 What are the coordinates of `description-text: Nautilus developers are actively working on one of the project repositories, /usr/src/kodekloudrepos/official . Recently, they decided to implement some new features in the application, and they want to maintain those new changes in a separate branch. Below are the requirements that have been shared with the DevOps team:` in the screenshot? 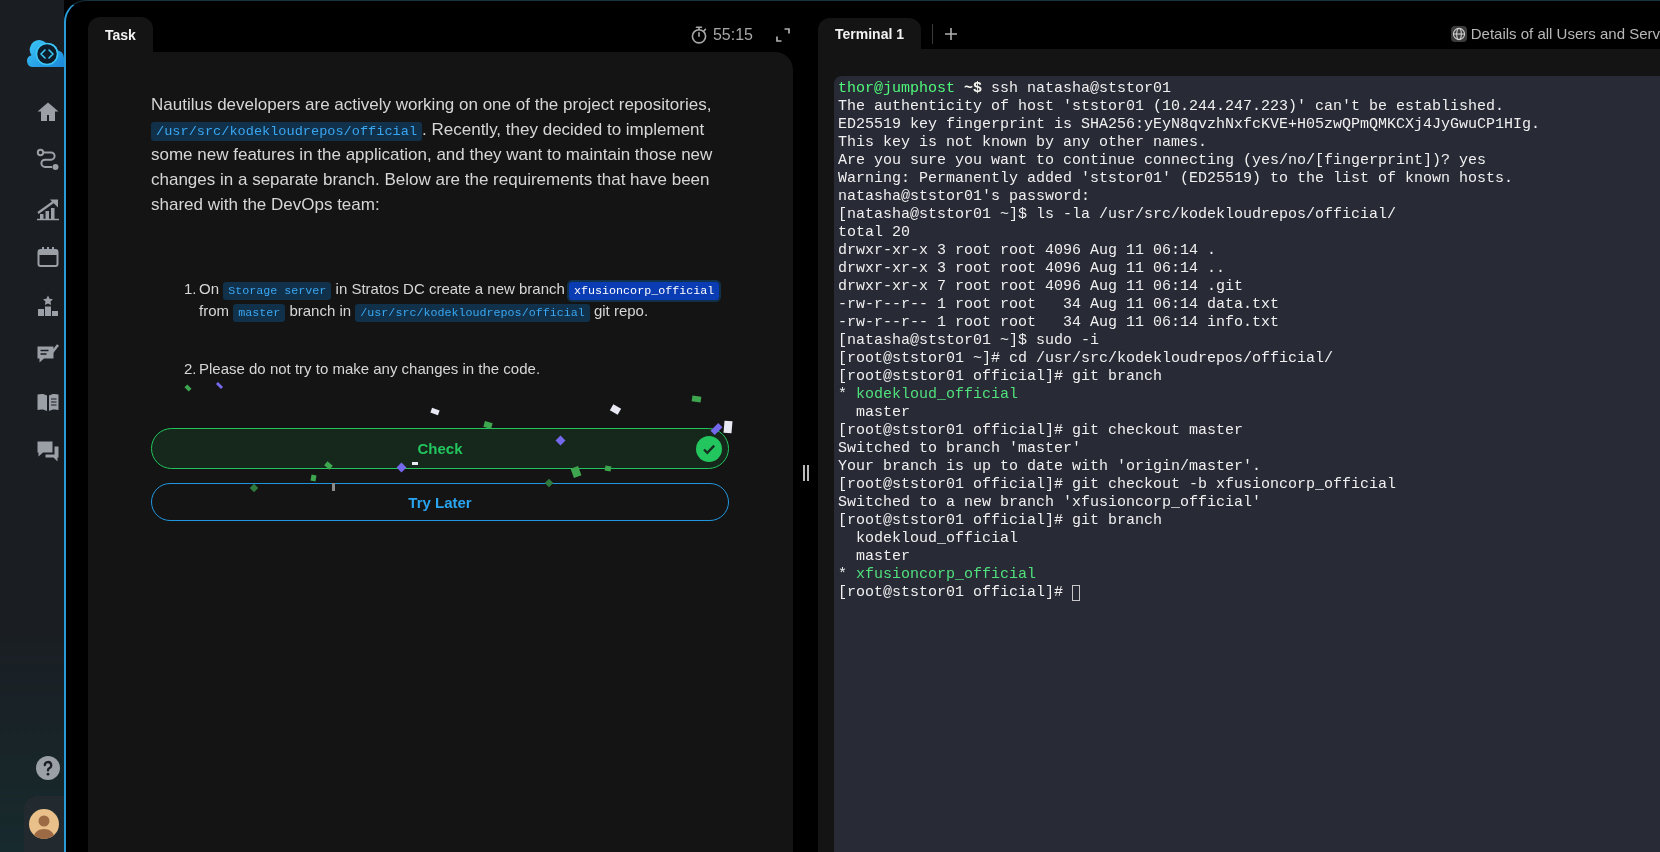 It's located at (432, 155).